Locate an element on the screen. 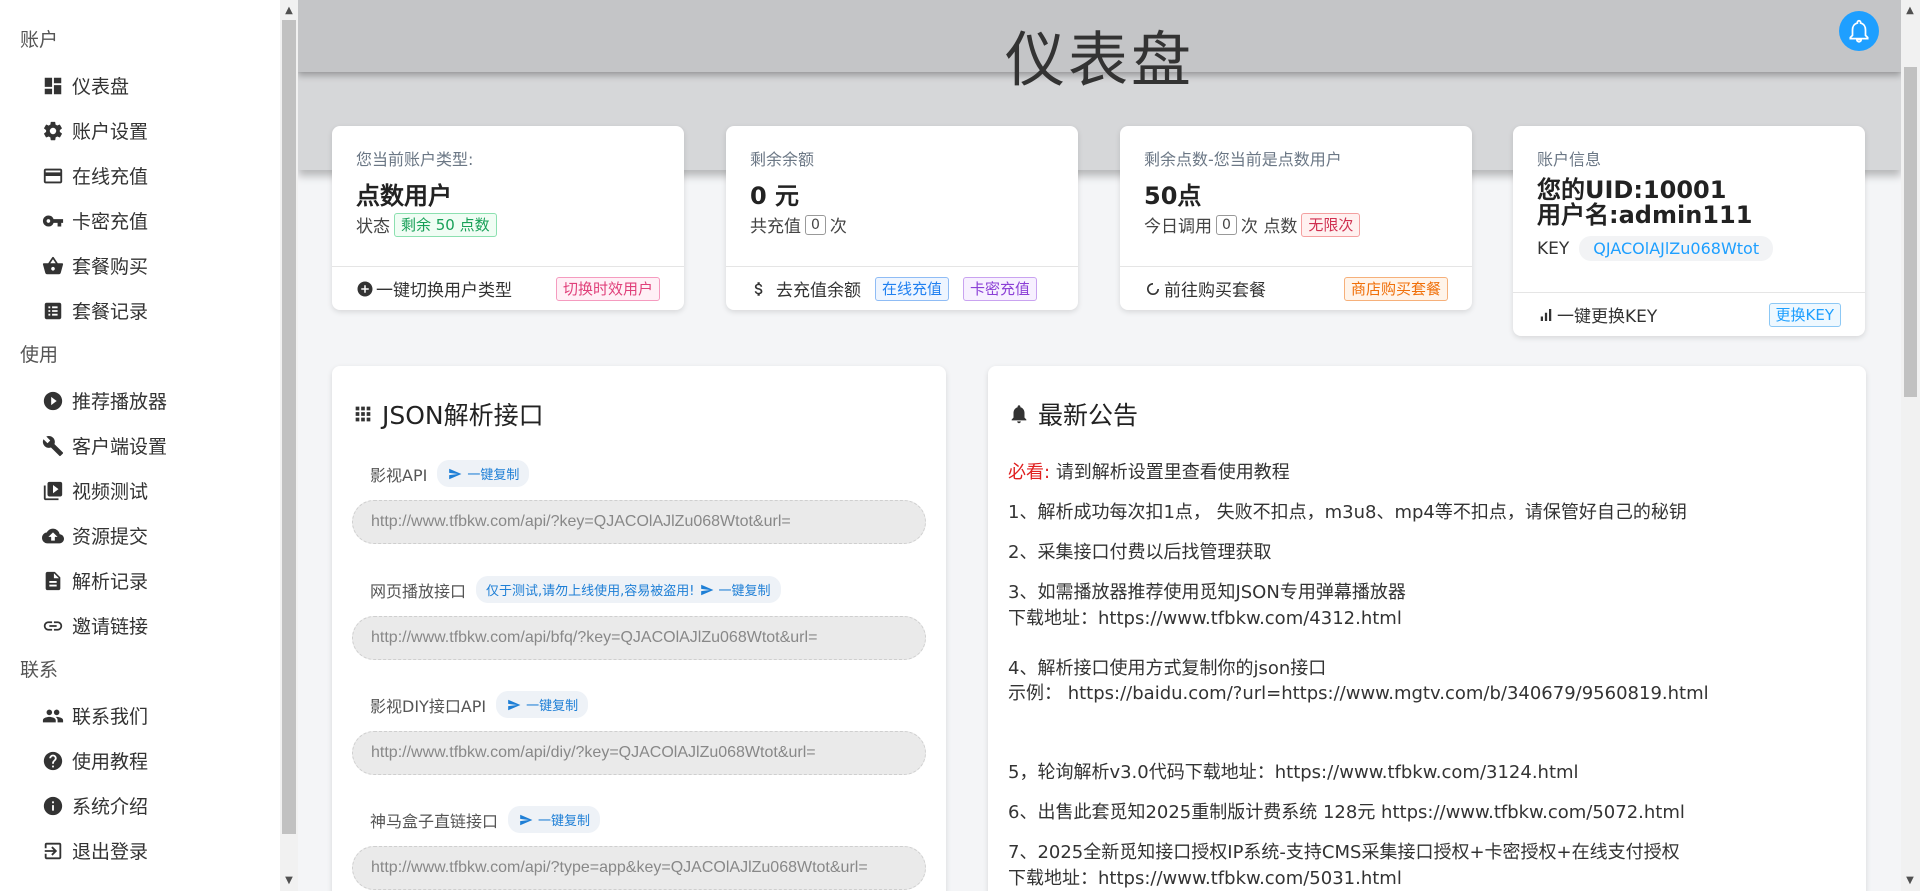  sidebar-item-package-records: 套餐记录 is located at coordinates (140, 310).